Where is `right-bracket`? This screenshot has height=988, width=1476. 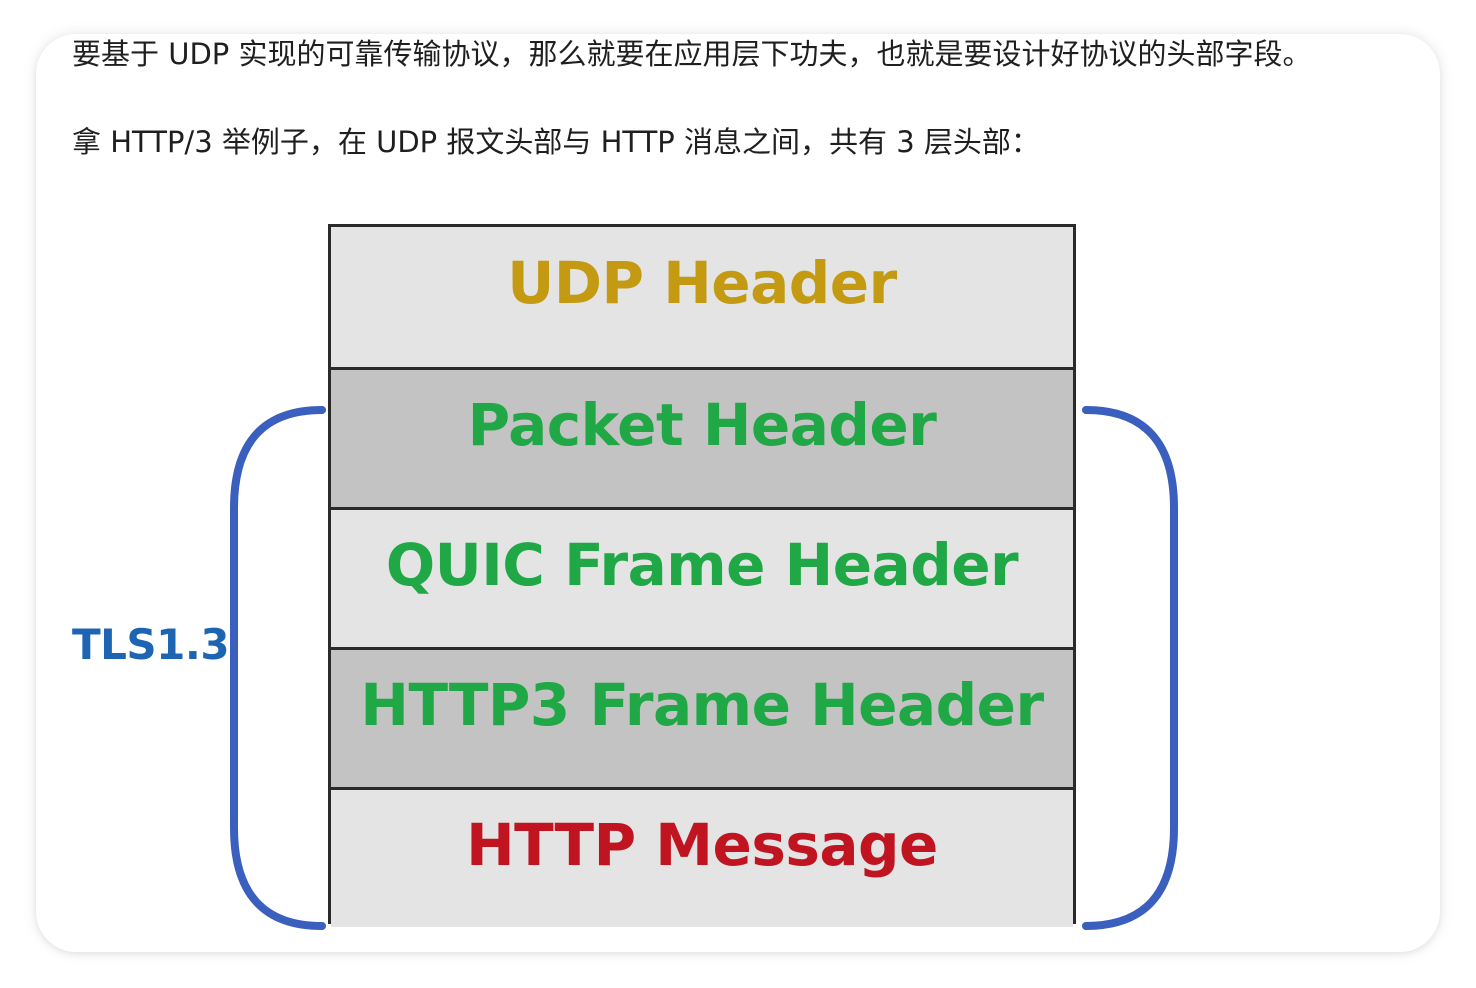 right-bracket is located at coordinates (1130, 668).